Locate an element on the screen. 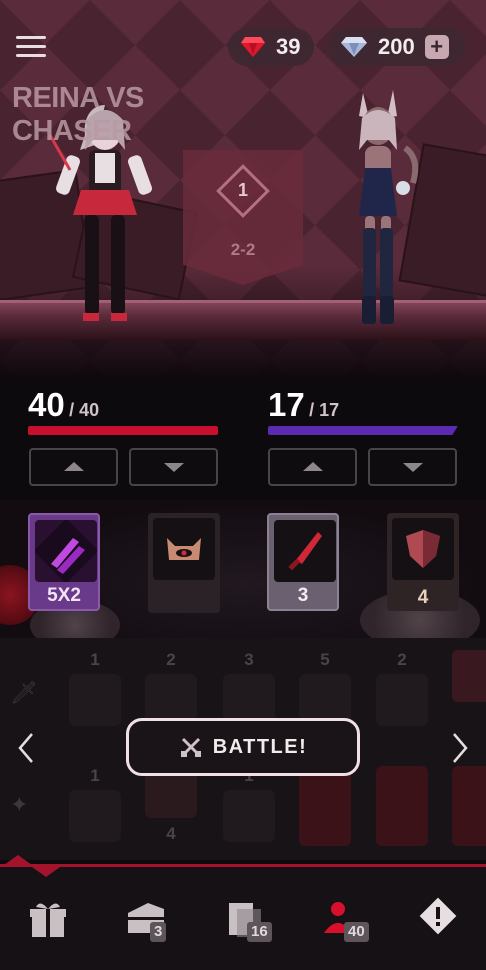 This screenshot has height=970, width=486. chevron-left-icon is located at coordinates (26, 748).